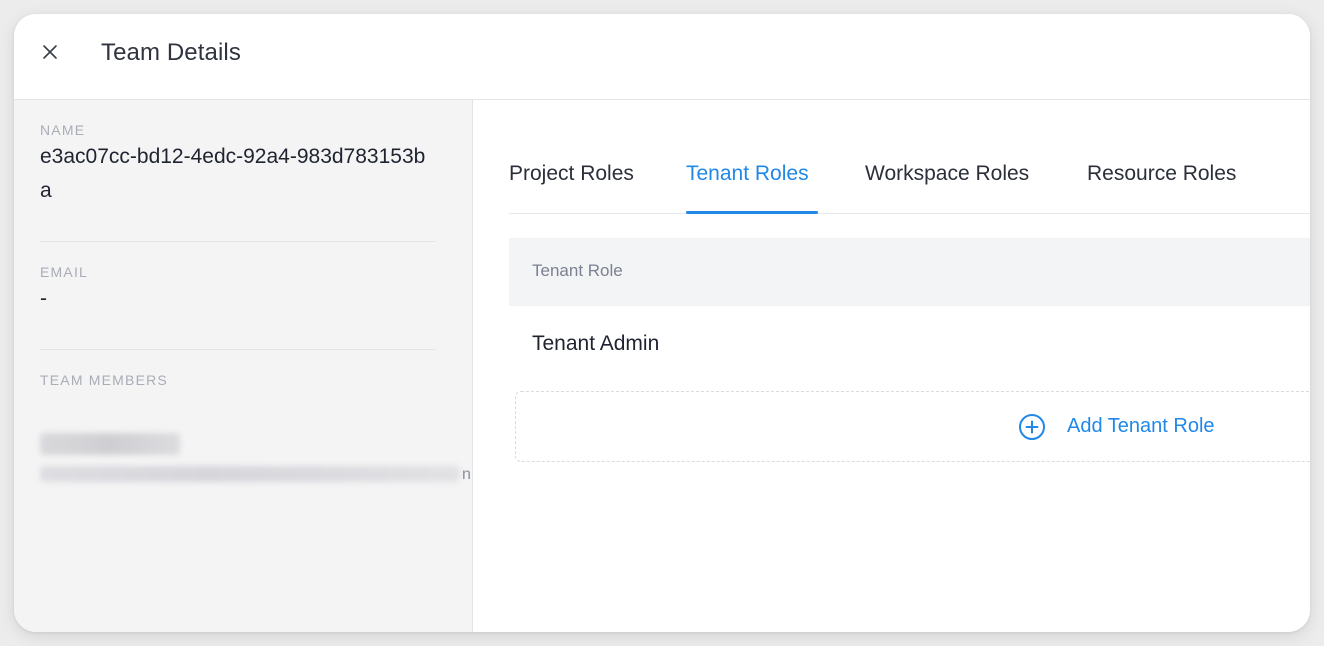 The width and height of the screenshot is (1324, 646). I want to click on team-members-field: TEAM MEMBERS, so click(238, 380).